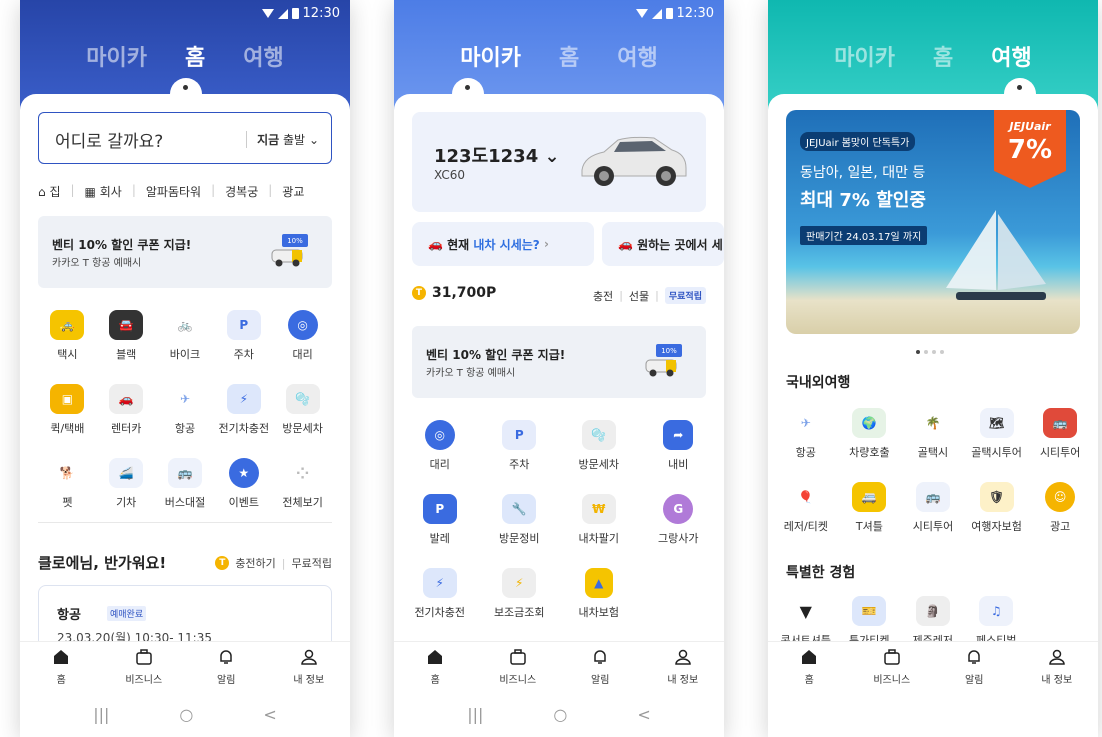 This screenshot has height=737, width=1102. I want to click on service-delivery: ▣ 퀵/택배, so click(67, 410).